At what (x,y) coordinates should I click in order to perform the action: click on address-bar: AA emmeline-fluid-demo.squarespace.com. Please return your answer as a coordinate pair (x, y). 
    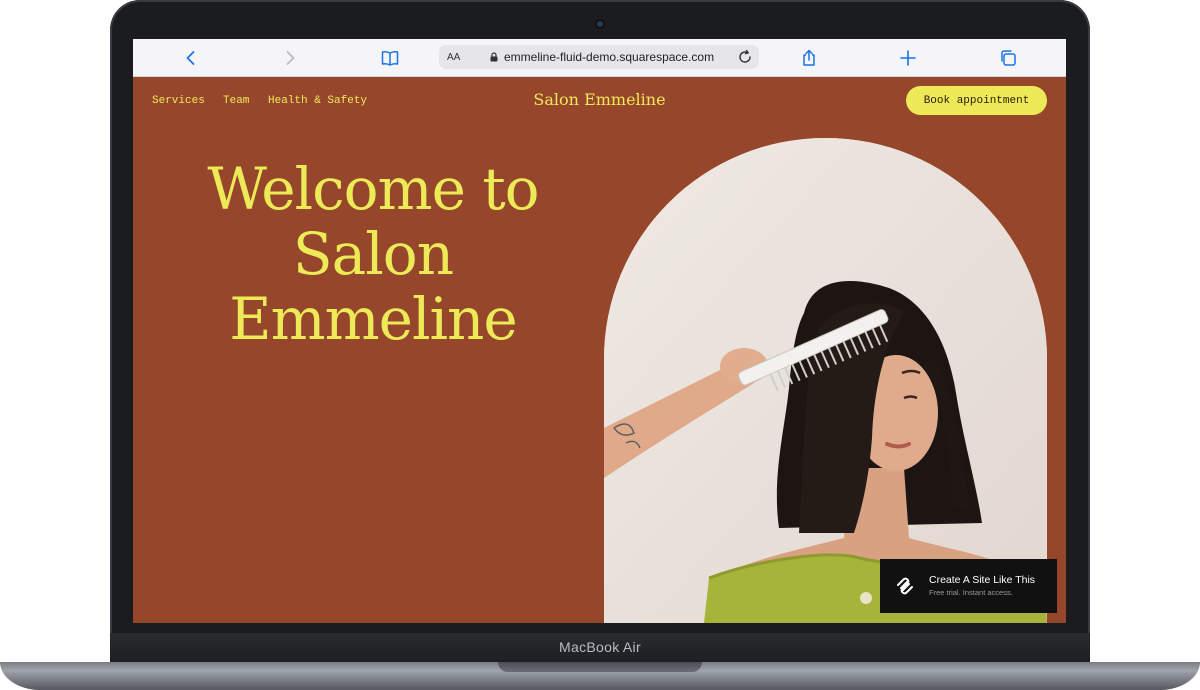
    Looking at the image, I should click on (599, 57).